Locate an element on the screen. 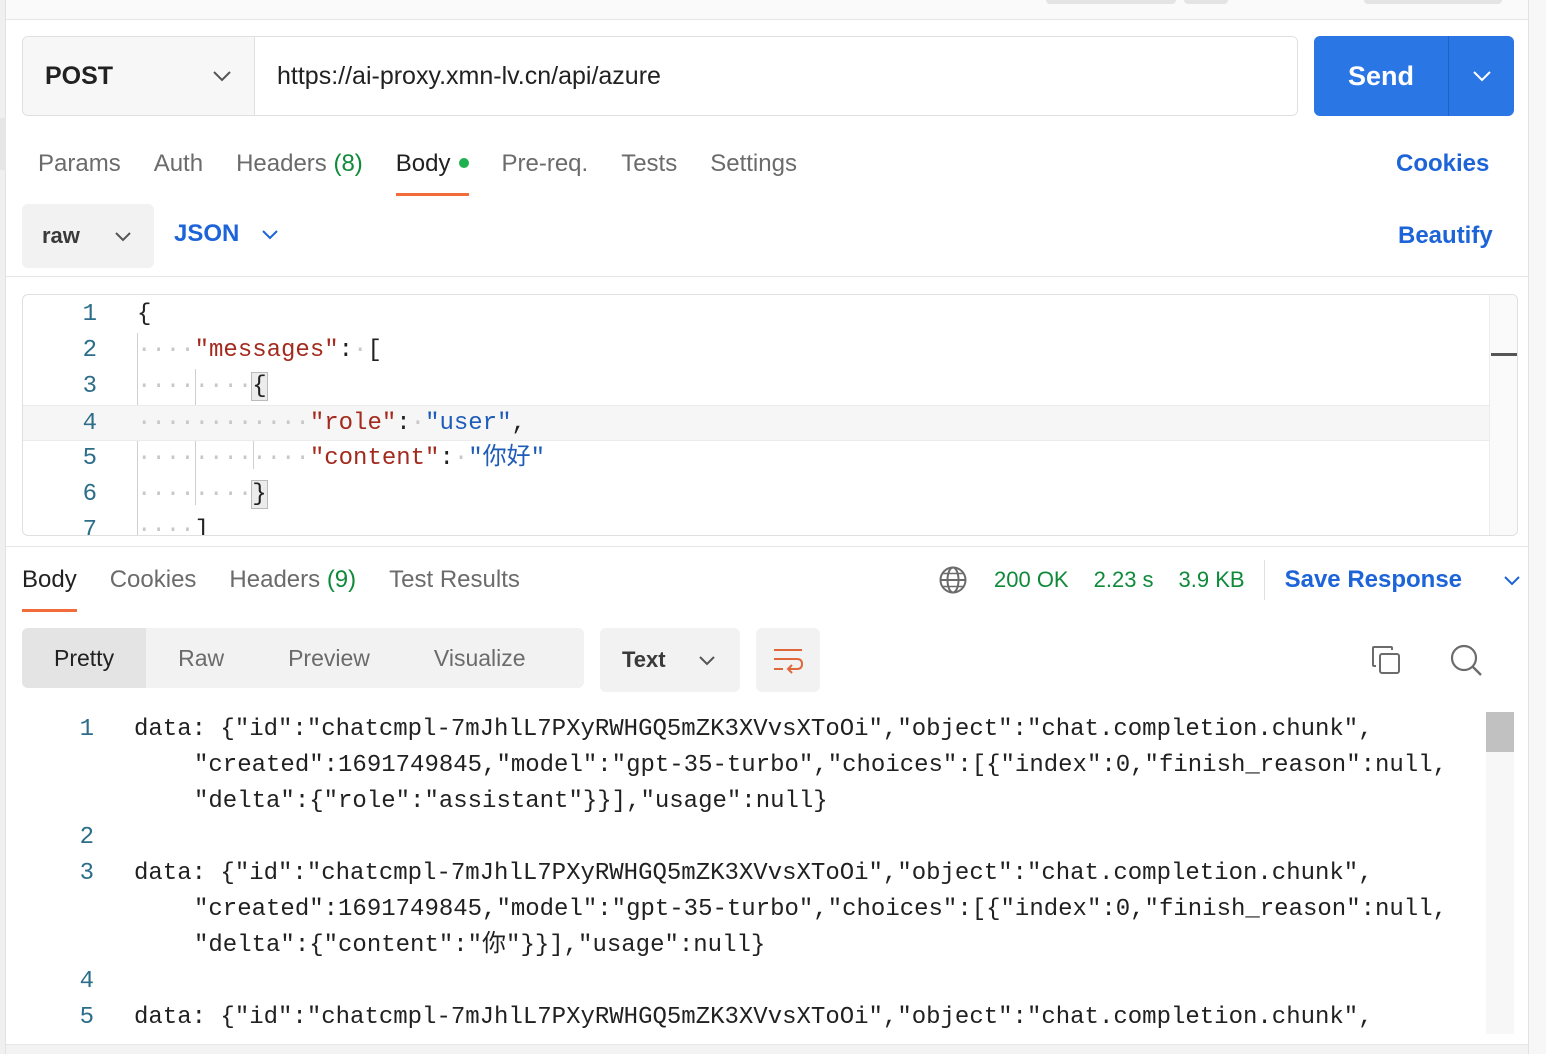 This screenshot has width=1546, height=1054. tab-body: Body is located at coordinates (432, 168).